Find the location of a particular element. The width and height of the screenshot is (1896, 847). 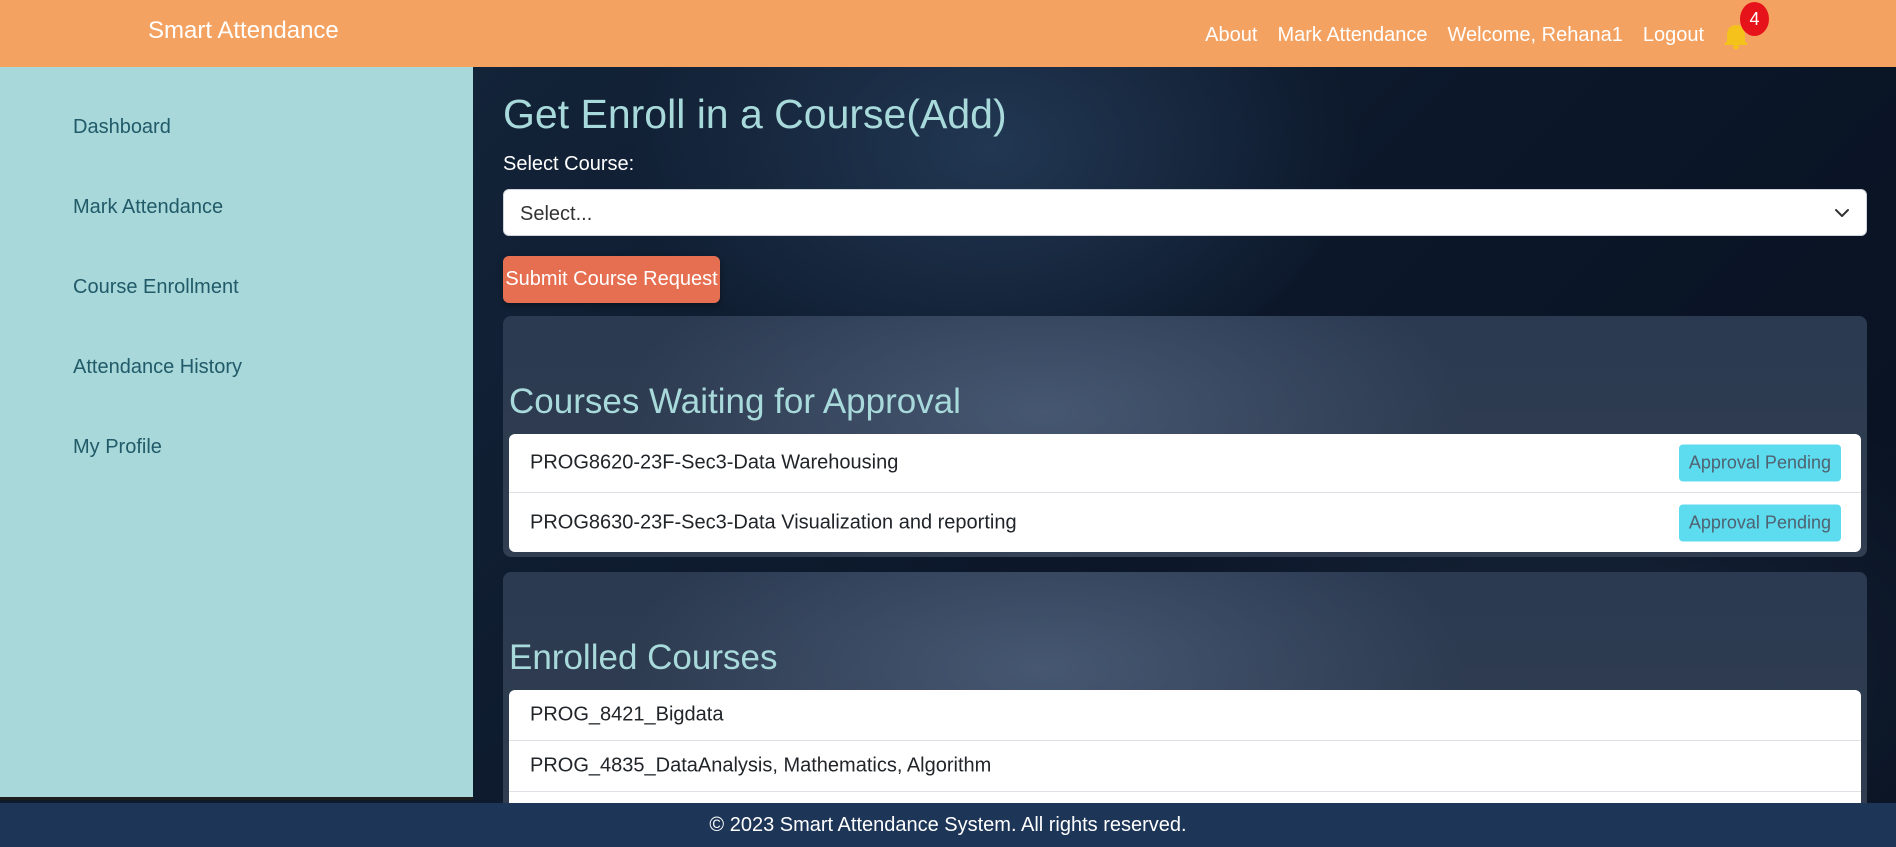

page-title: Get Enroll in a Course(Add) is located at coordinates (755, 114).